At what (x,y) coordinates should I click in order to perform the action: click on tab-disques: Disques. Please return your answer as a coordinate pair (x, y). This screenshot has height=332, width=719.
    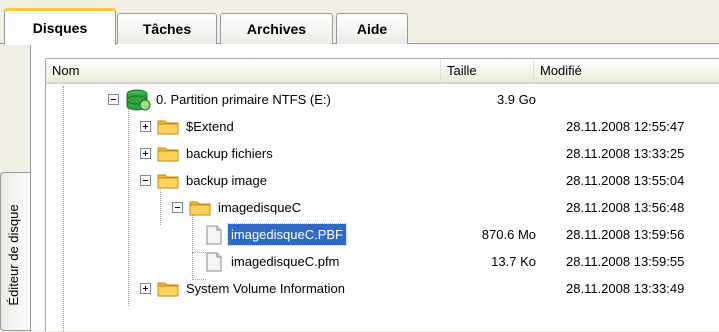
    Looking at the image, I should click on (60, 26).